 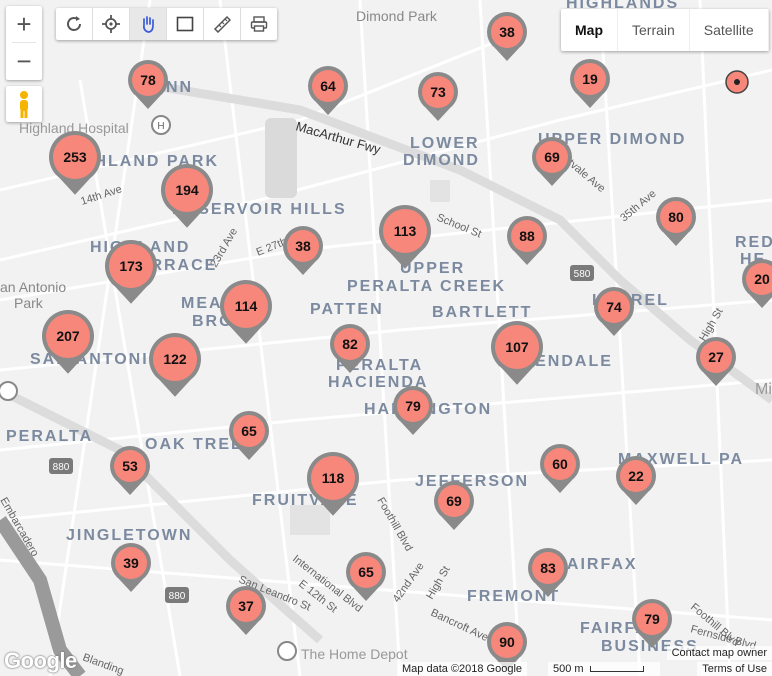 I want to click on place-label: RED, so click(x=753, y=242).